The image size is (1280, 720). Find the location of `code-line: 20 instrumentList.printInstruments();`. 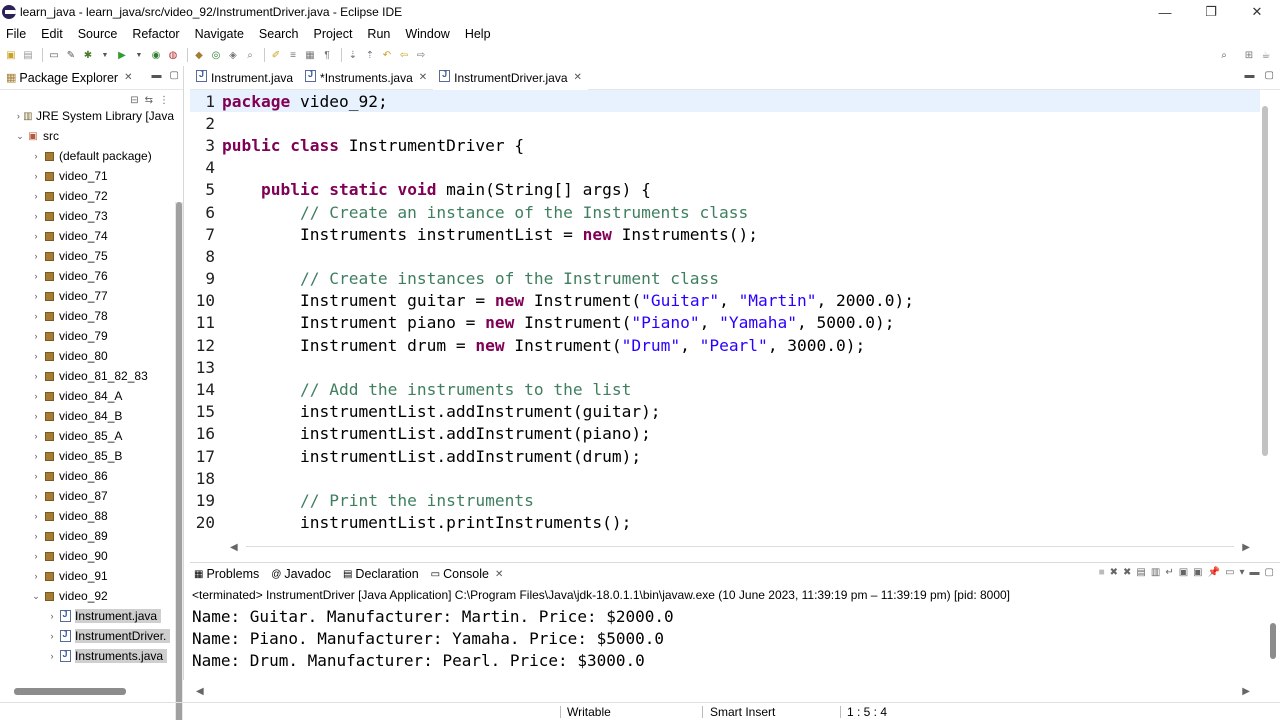

code-line: 20 instrumentList.printInstruments(); is located at coordinates (725, 523).